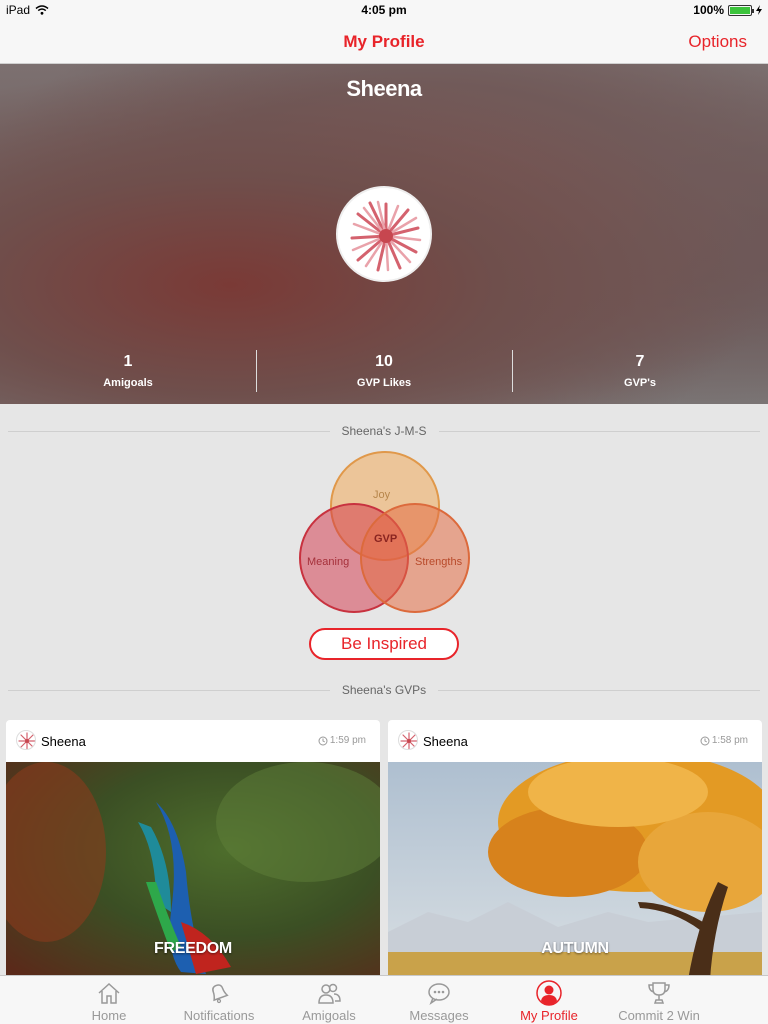 The height and width of the screenshot is (1024, 768). Describe the element at coordinates (640, 383) in the screenshot. I see `stat-label: GVP's` at that location.